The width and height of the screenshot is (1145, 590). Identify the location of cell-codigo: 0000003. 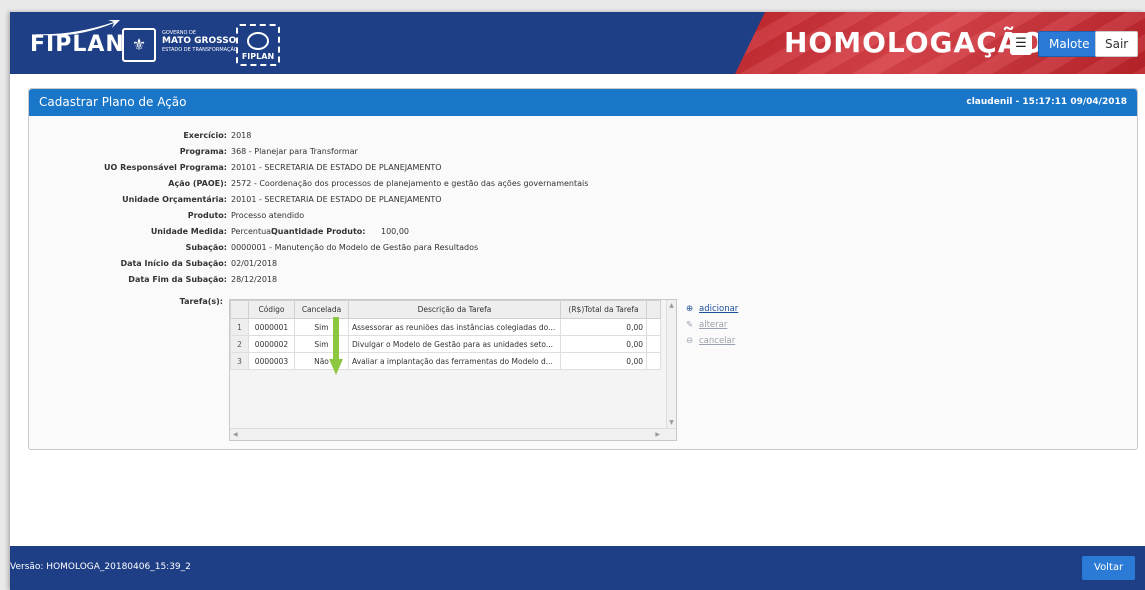
(271, 361).